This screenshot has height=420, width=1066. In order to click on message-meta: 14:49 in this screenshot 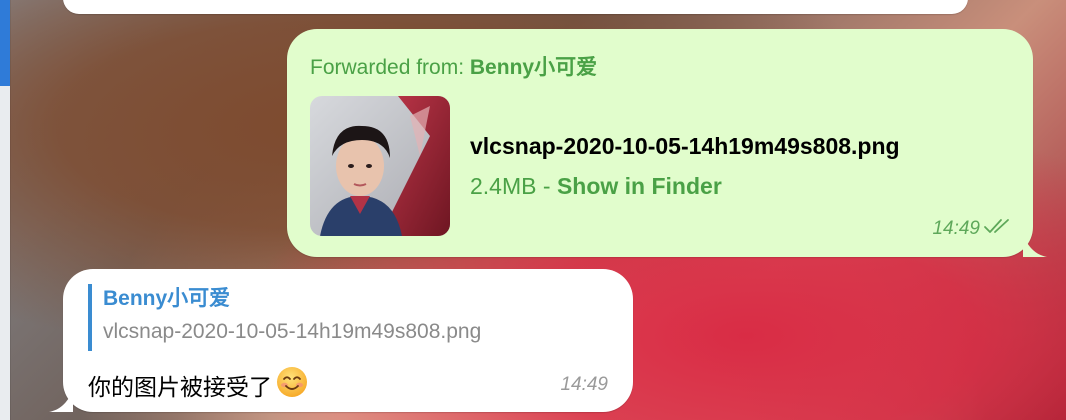, I will do `click(971, 229)`.